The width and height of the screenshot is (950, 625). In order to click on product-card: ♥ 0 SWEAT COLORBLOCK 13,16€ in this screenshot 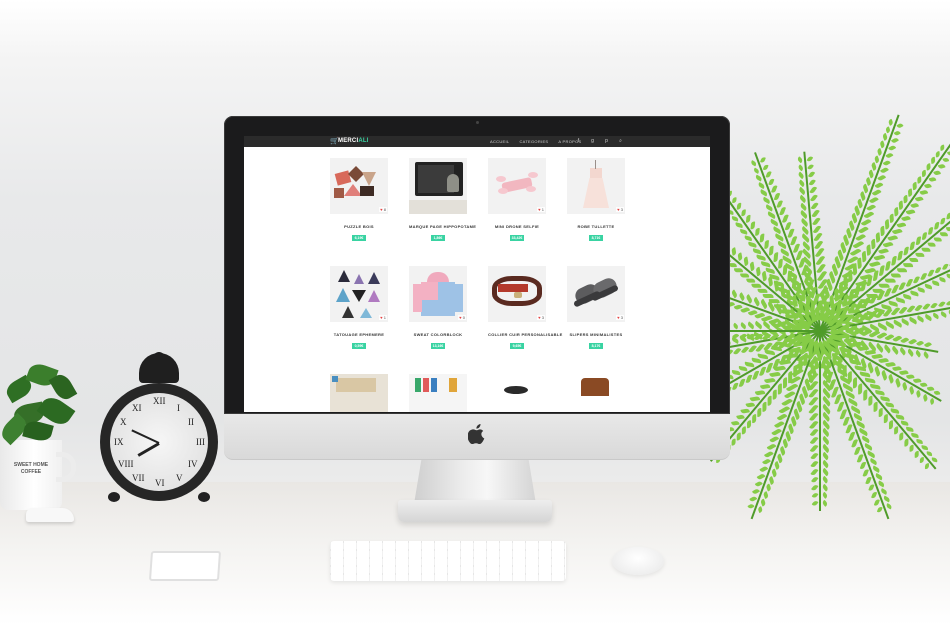, I will do `click(438, 307)`.